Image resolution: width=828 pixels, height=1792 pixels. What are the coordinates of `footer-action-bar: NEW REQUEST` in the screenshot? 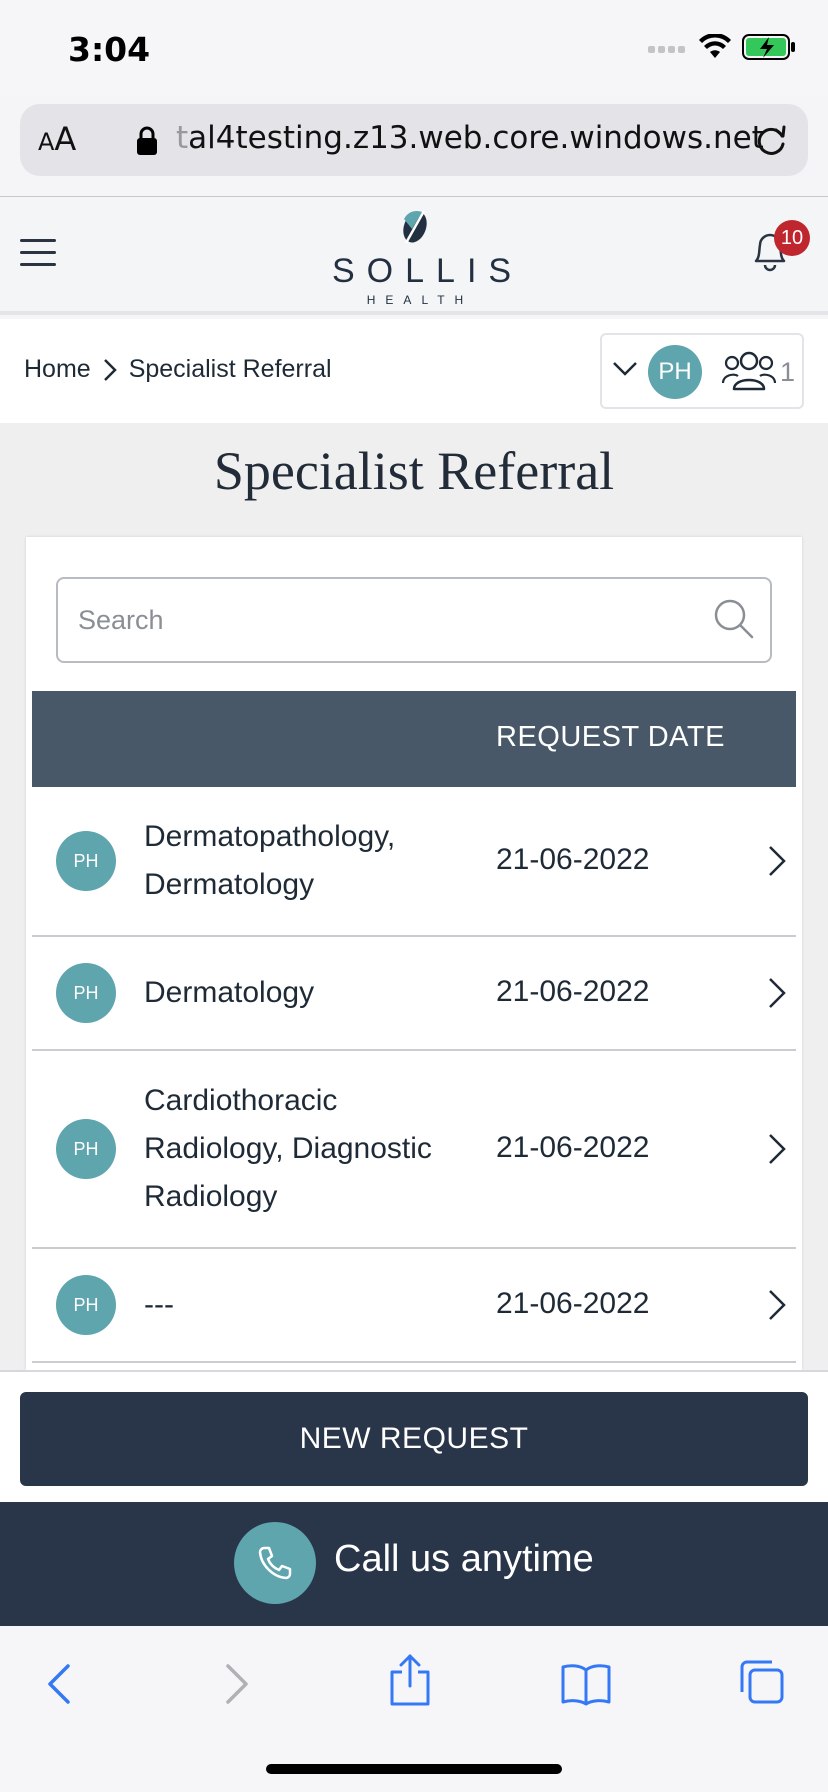 It's located at (414, 1436).